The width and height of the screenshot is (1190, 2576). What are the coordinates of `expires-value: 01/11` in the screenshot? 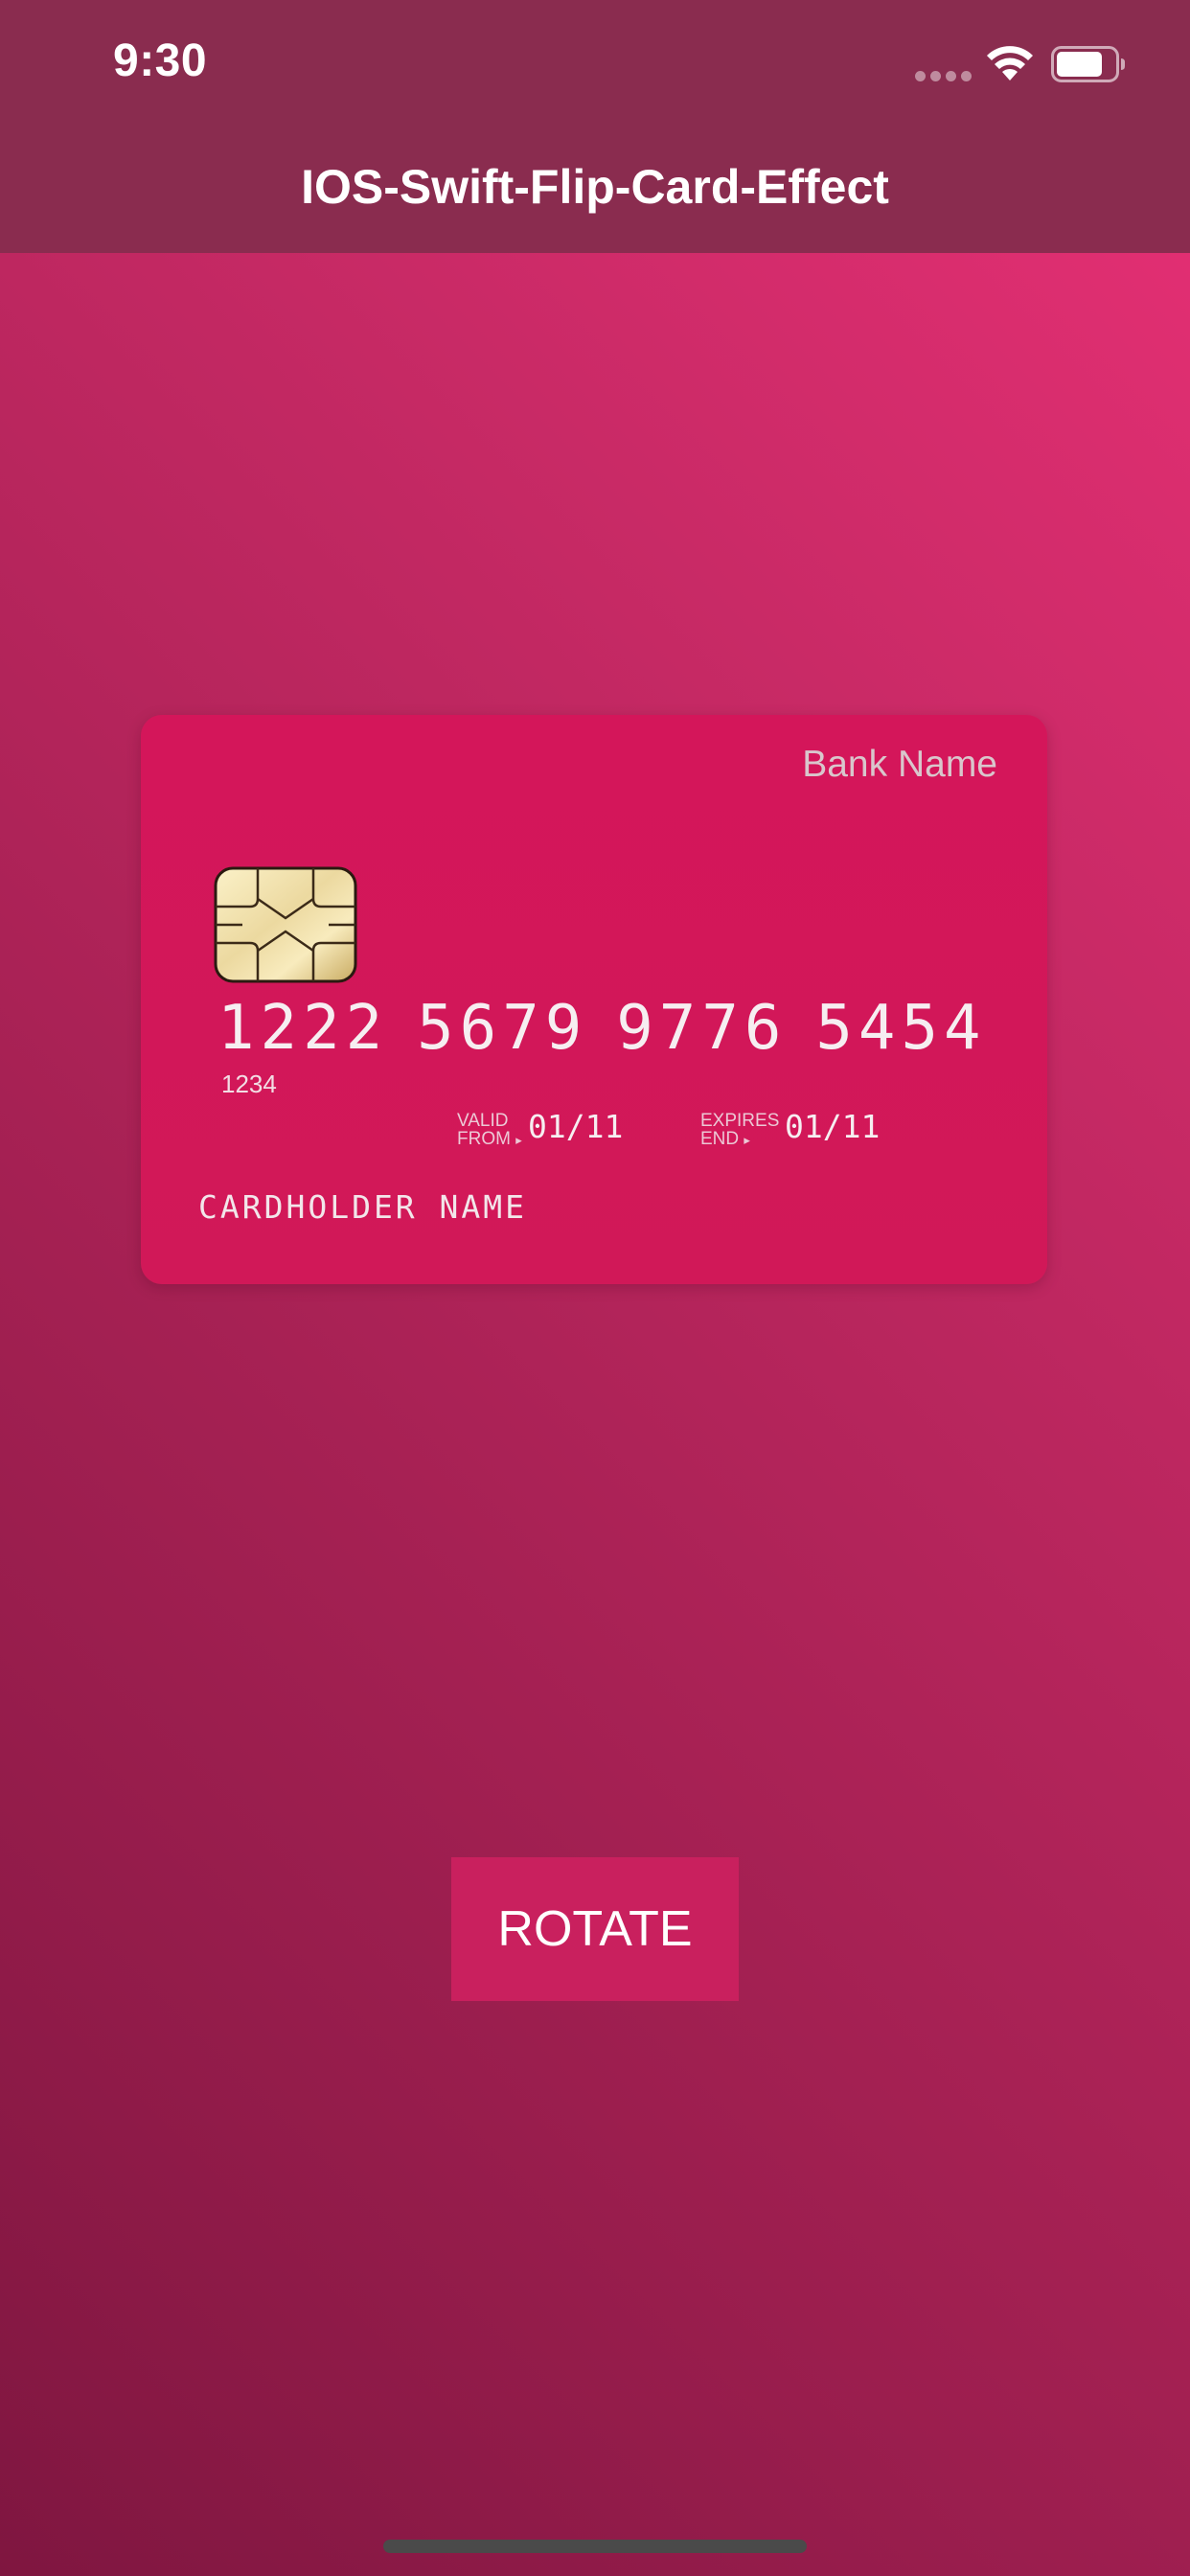 It's located at (833, 1126).